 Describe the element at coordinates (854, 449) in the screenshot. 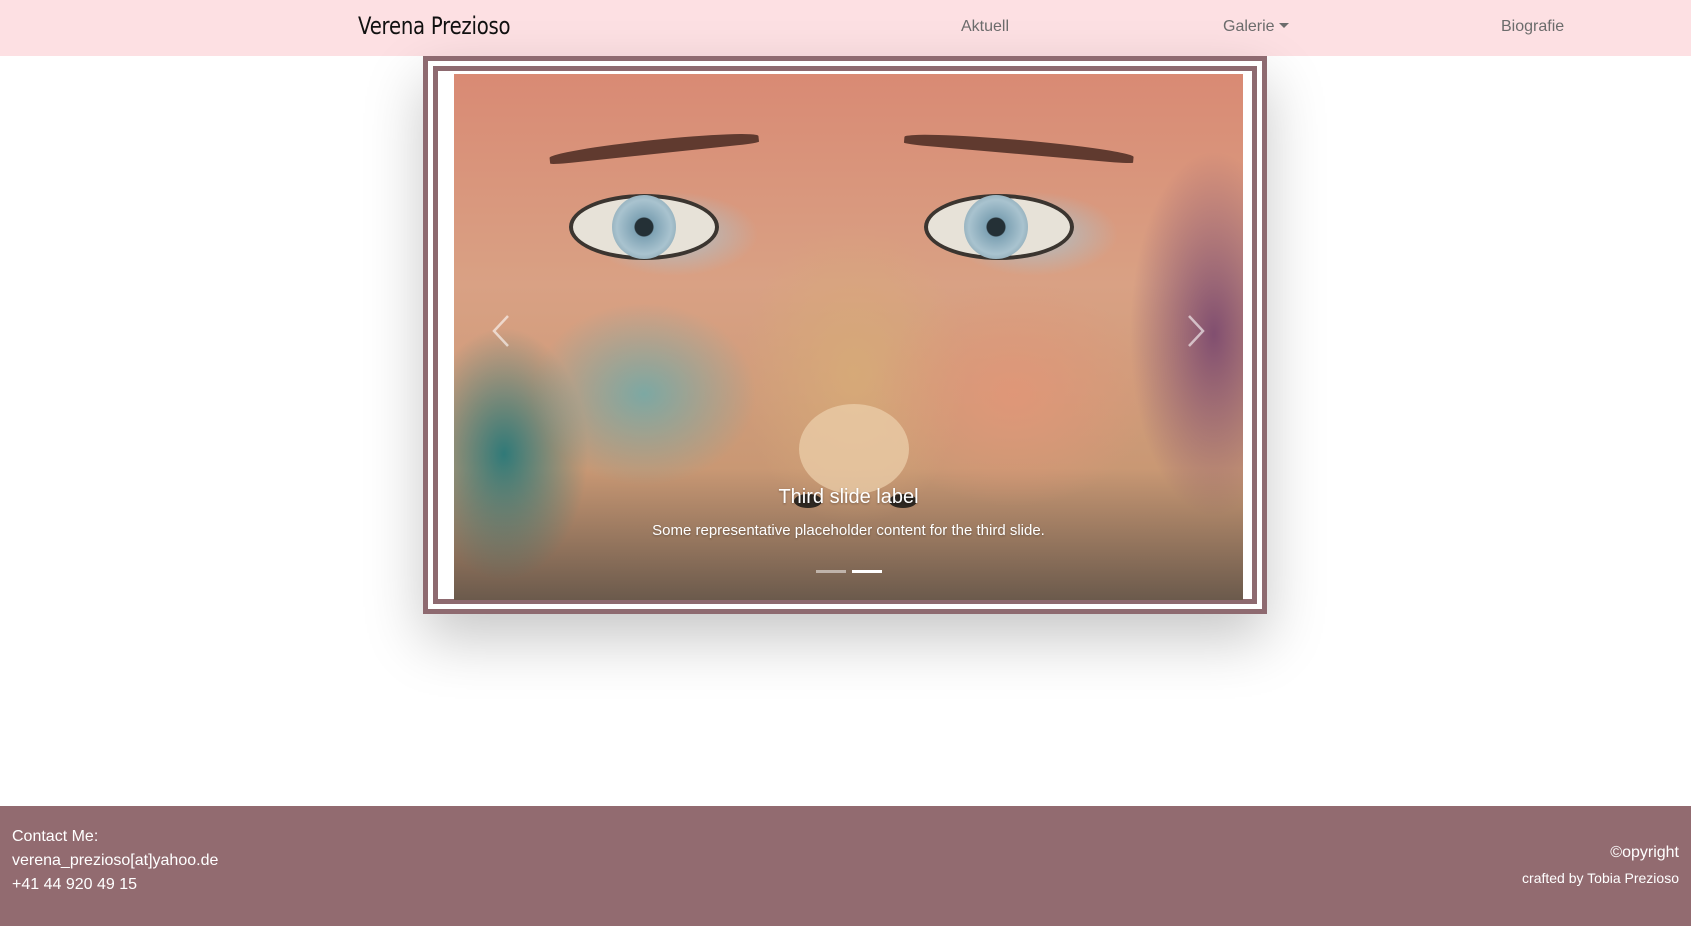

I see `painting-nose` at that location.